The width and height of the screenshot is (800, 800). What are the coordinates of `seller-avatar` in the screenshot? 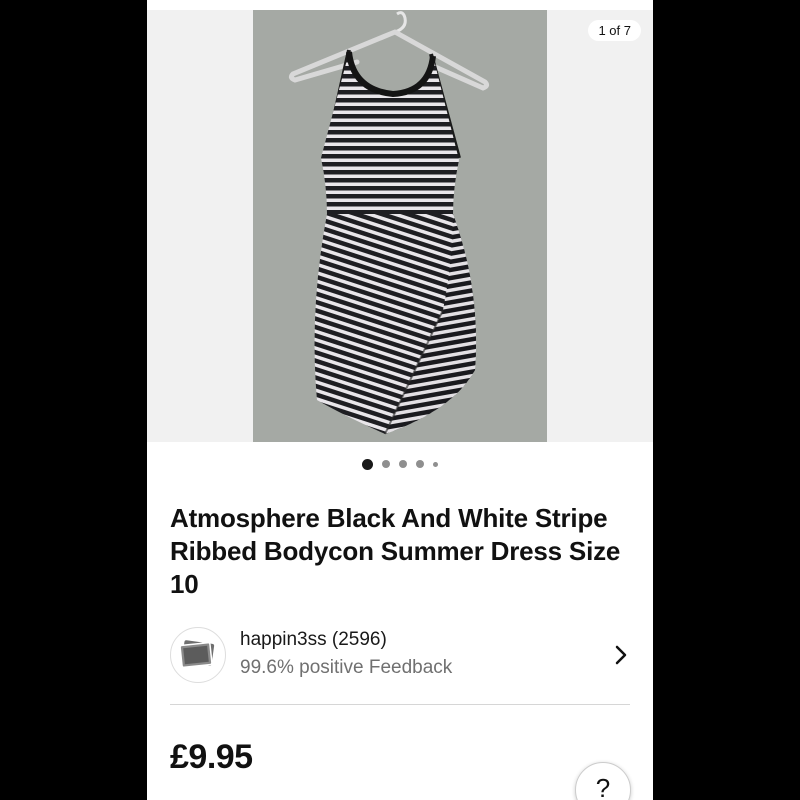 It's located at (198, 655).